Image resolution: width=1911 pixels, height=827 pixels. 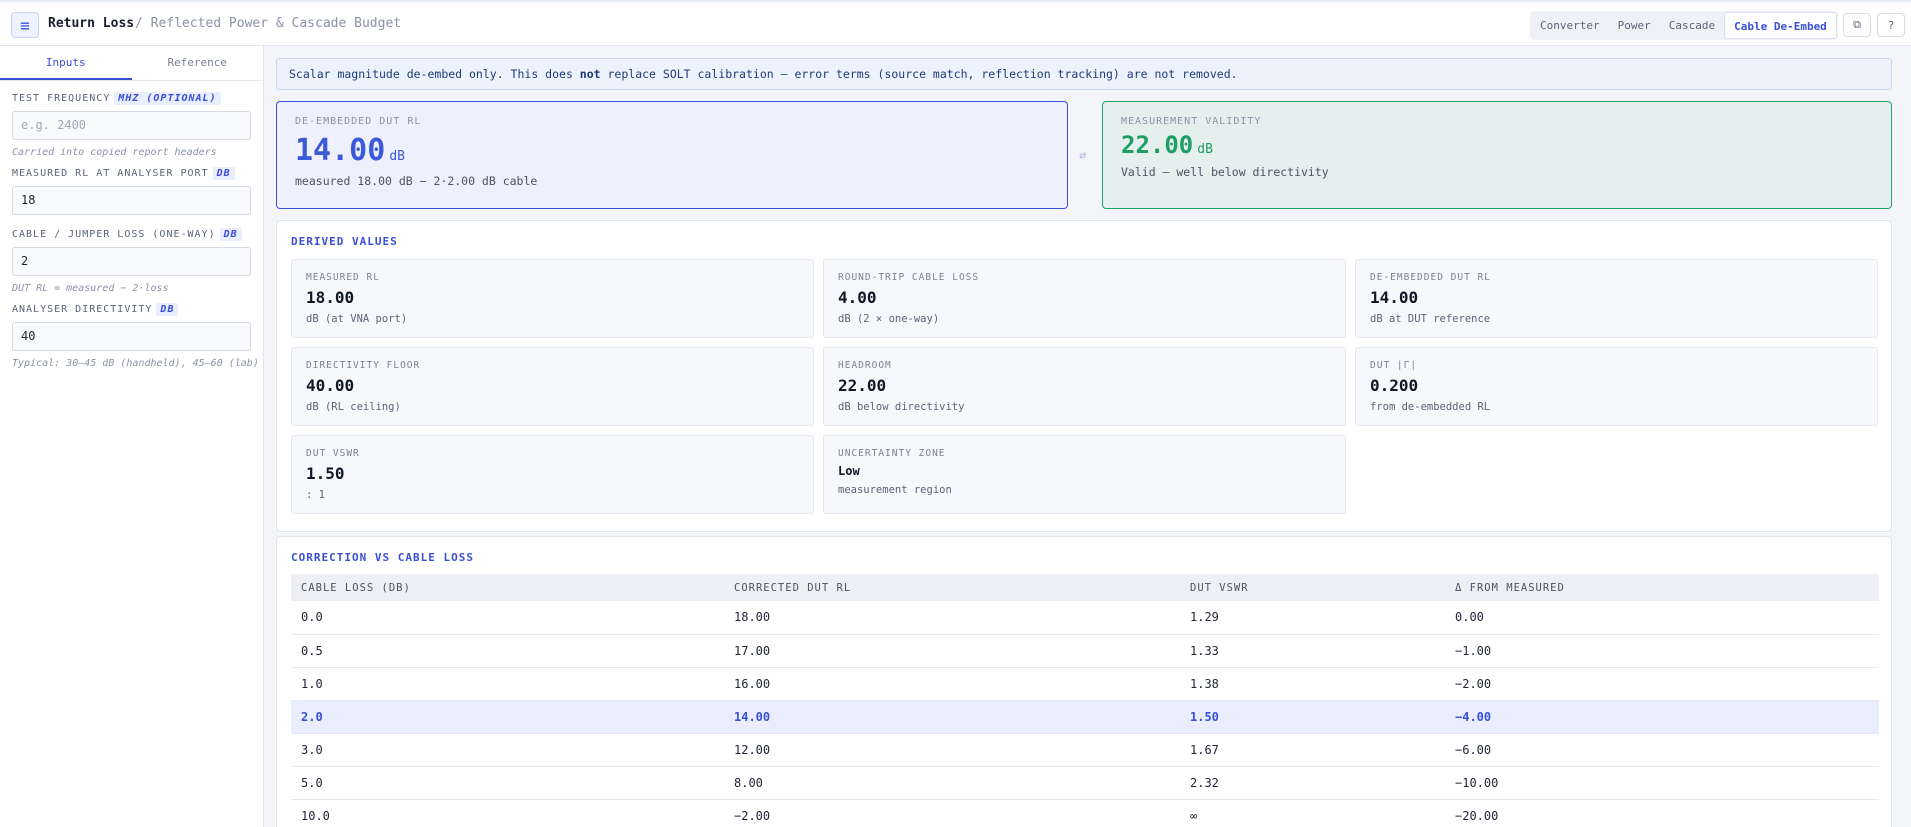 What do you see at coordinates (382, 557) in the screenshot?
I see `correction-title: CORRECTION VS CABLE LOSS` at bounding box center [382, 557].